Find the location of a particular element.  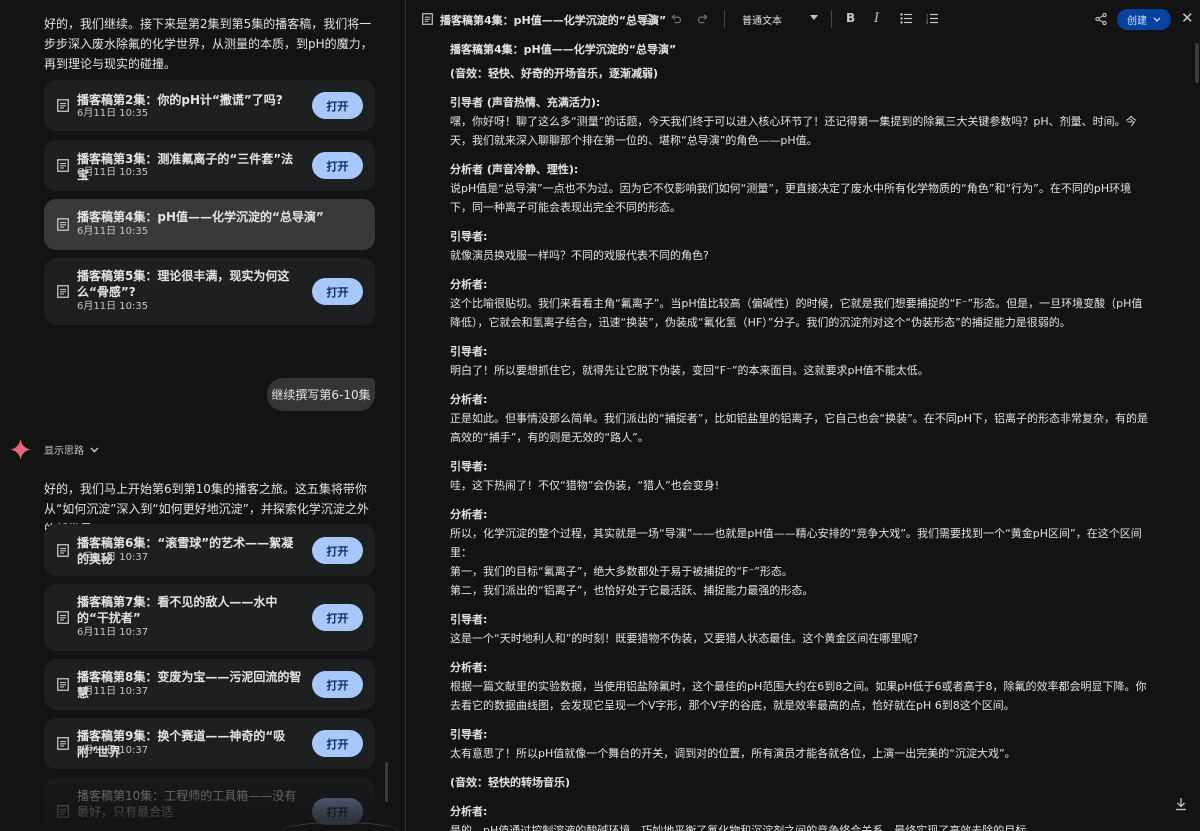

close-icon: ✕ is located at coordinates (1187, 18).